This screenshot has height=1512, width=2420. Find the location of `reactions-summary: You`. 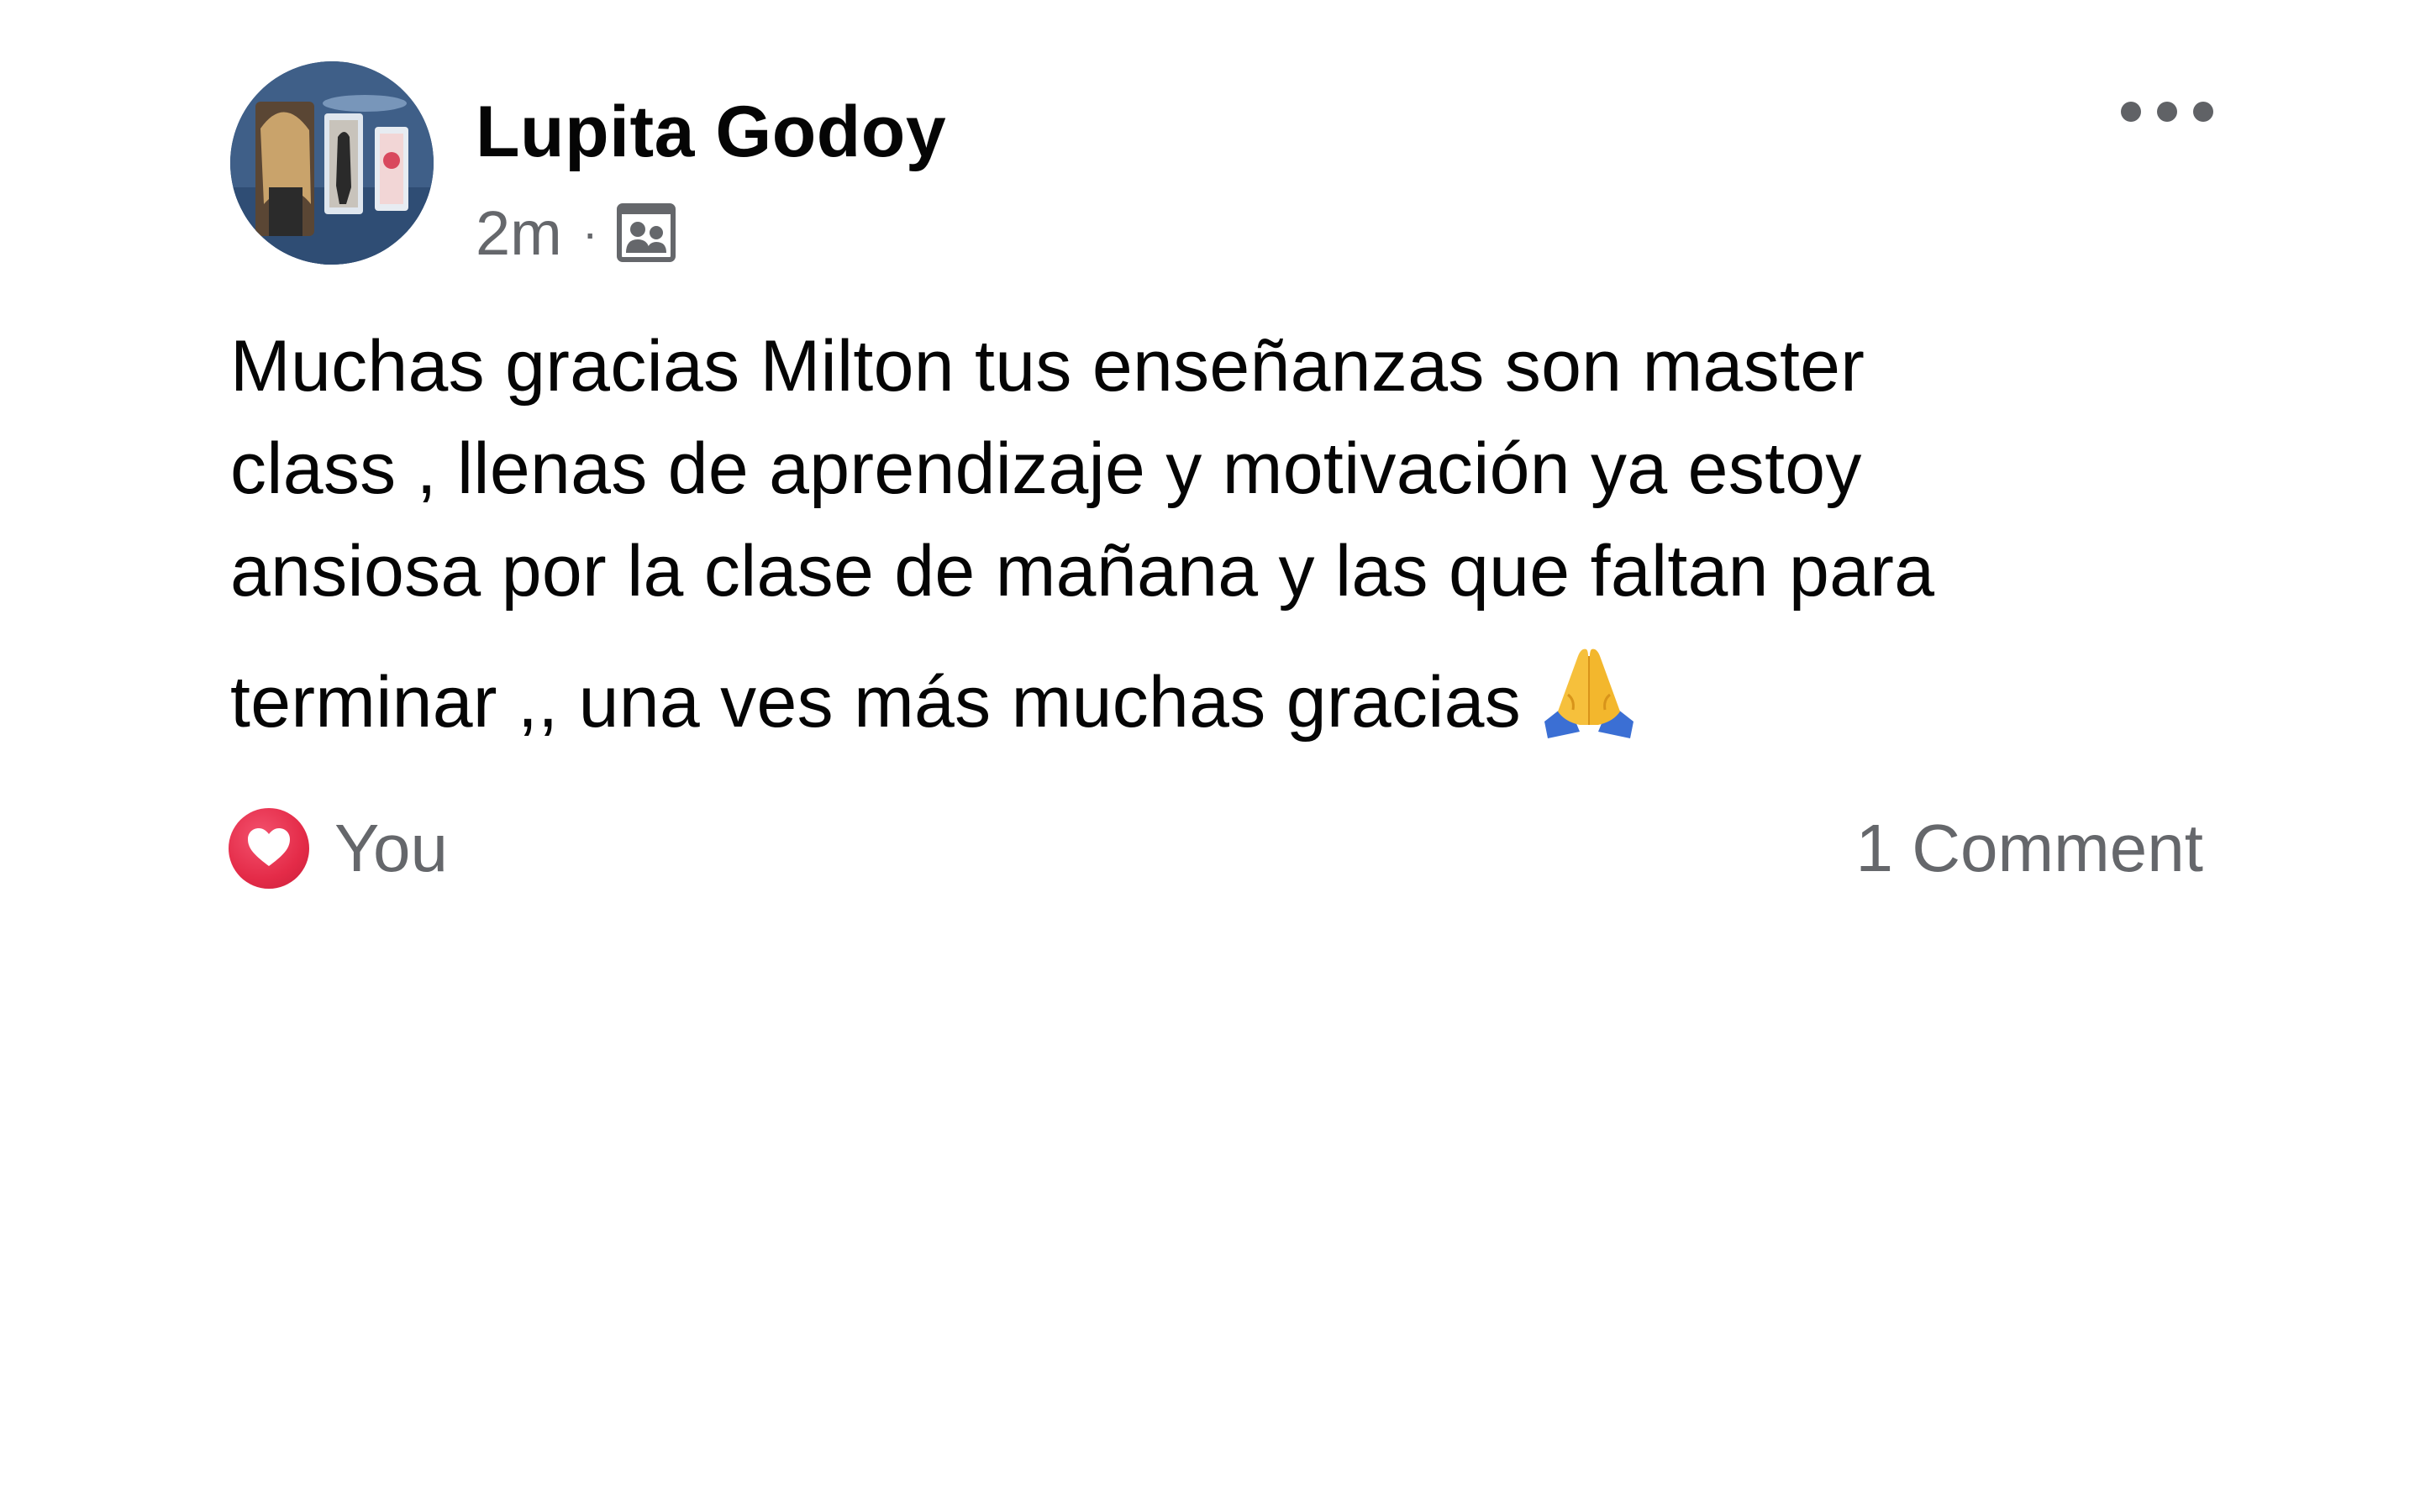

reactions-summary: You is located at coordinates (338, 848).